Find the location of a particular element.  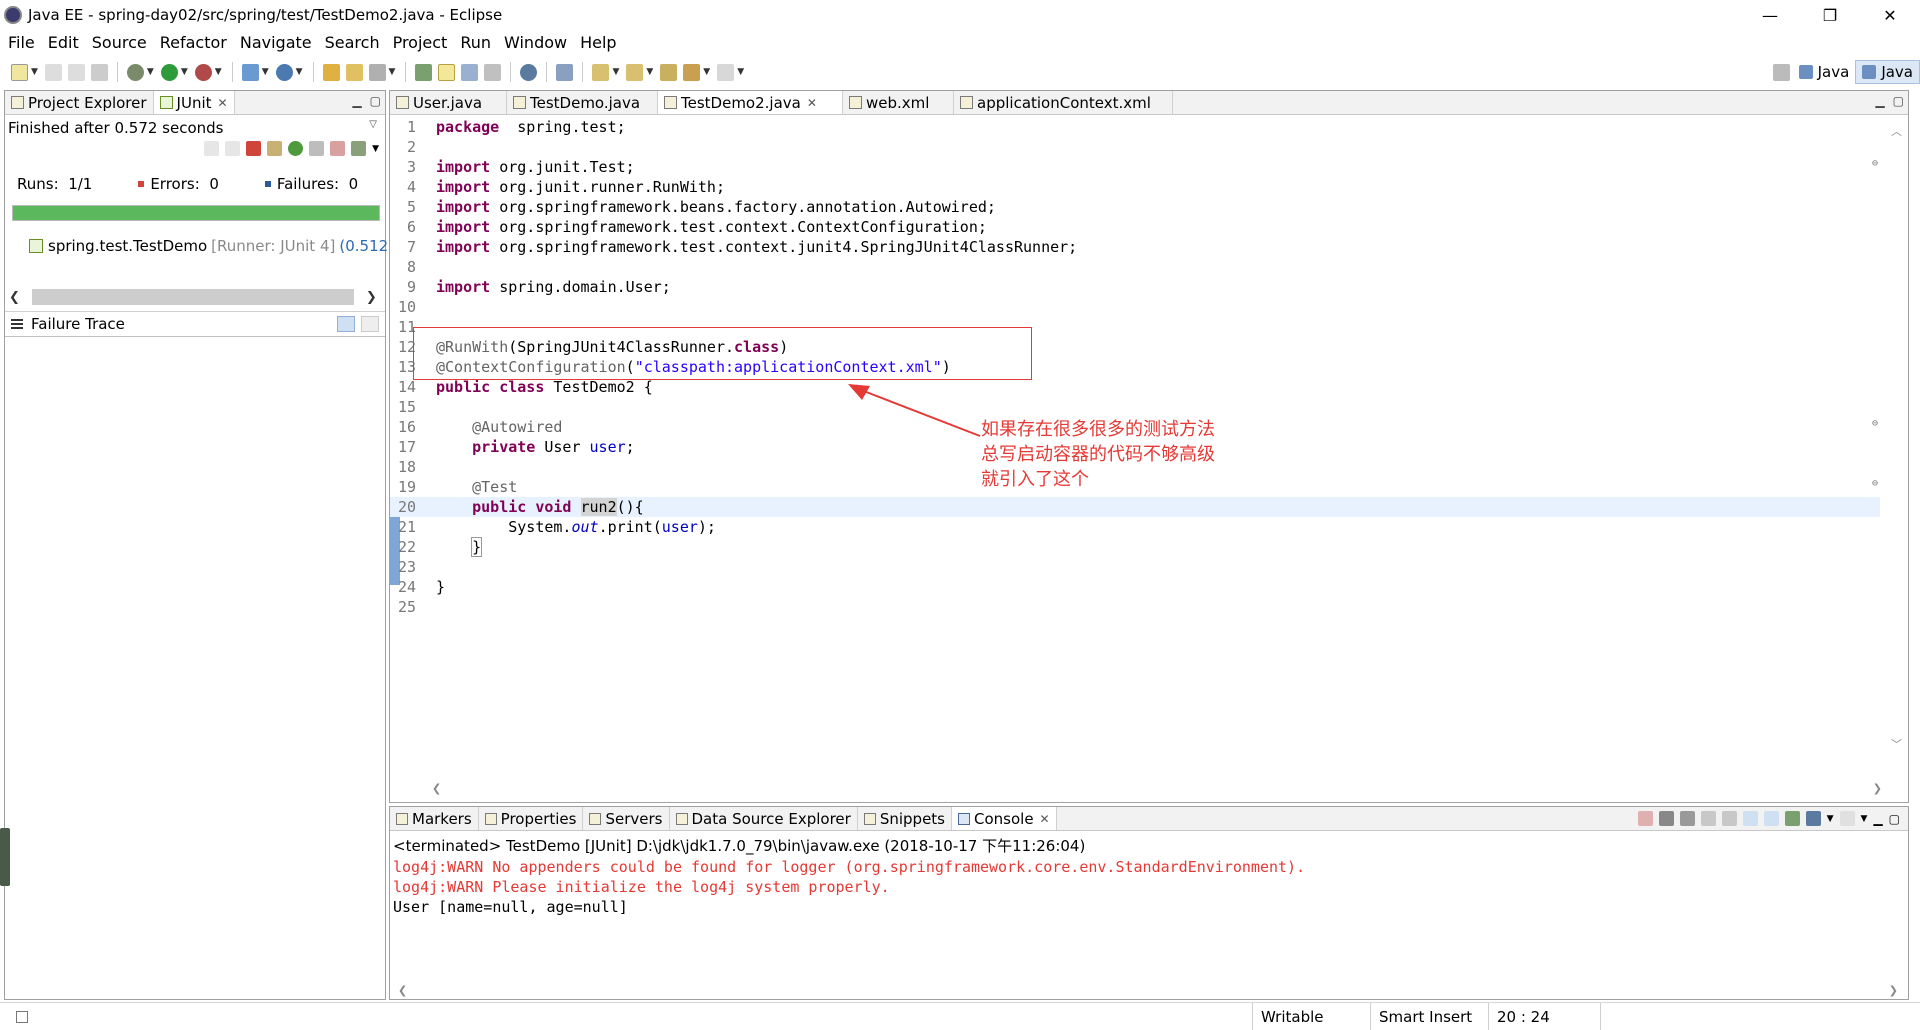

remove-all-terminated-icon is located at coordinates (1687, 818).